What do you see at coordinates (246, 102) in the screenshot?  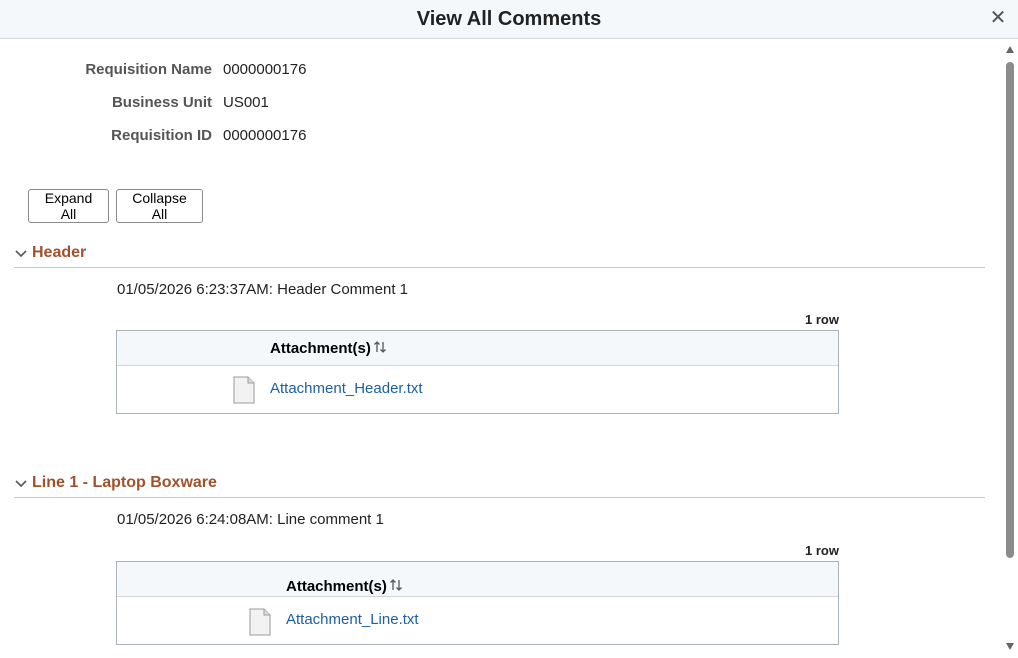 I see `field-value: US001` at bounding box center [246, 102].